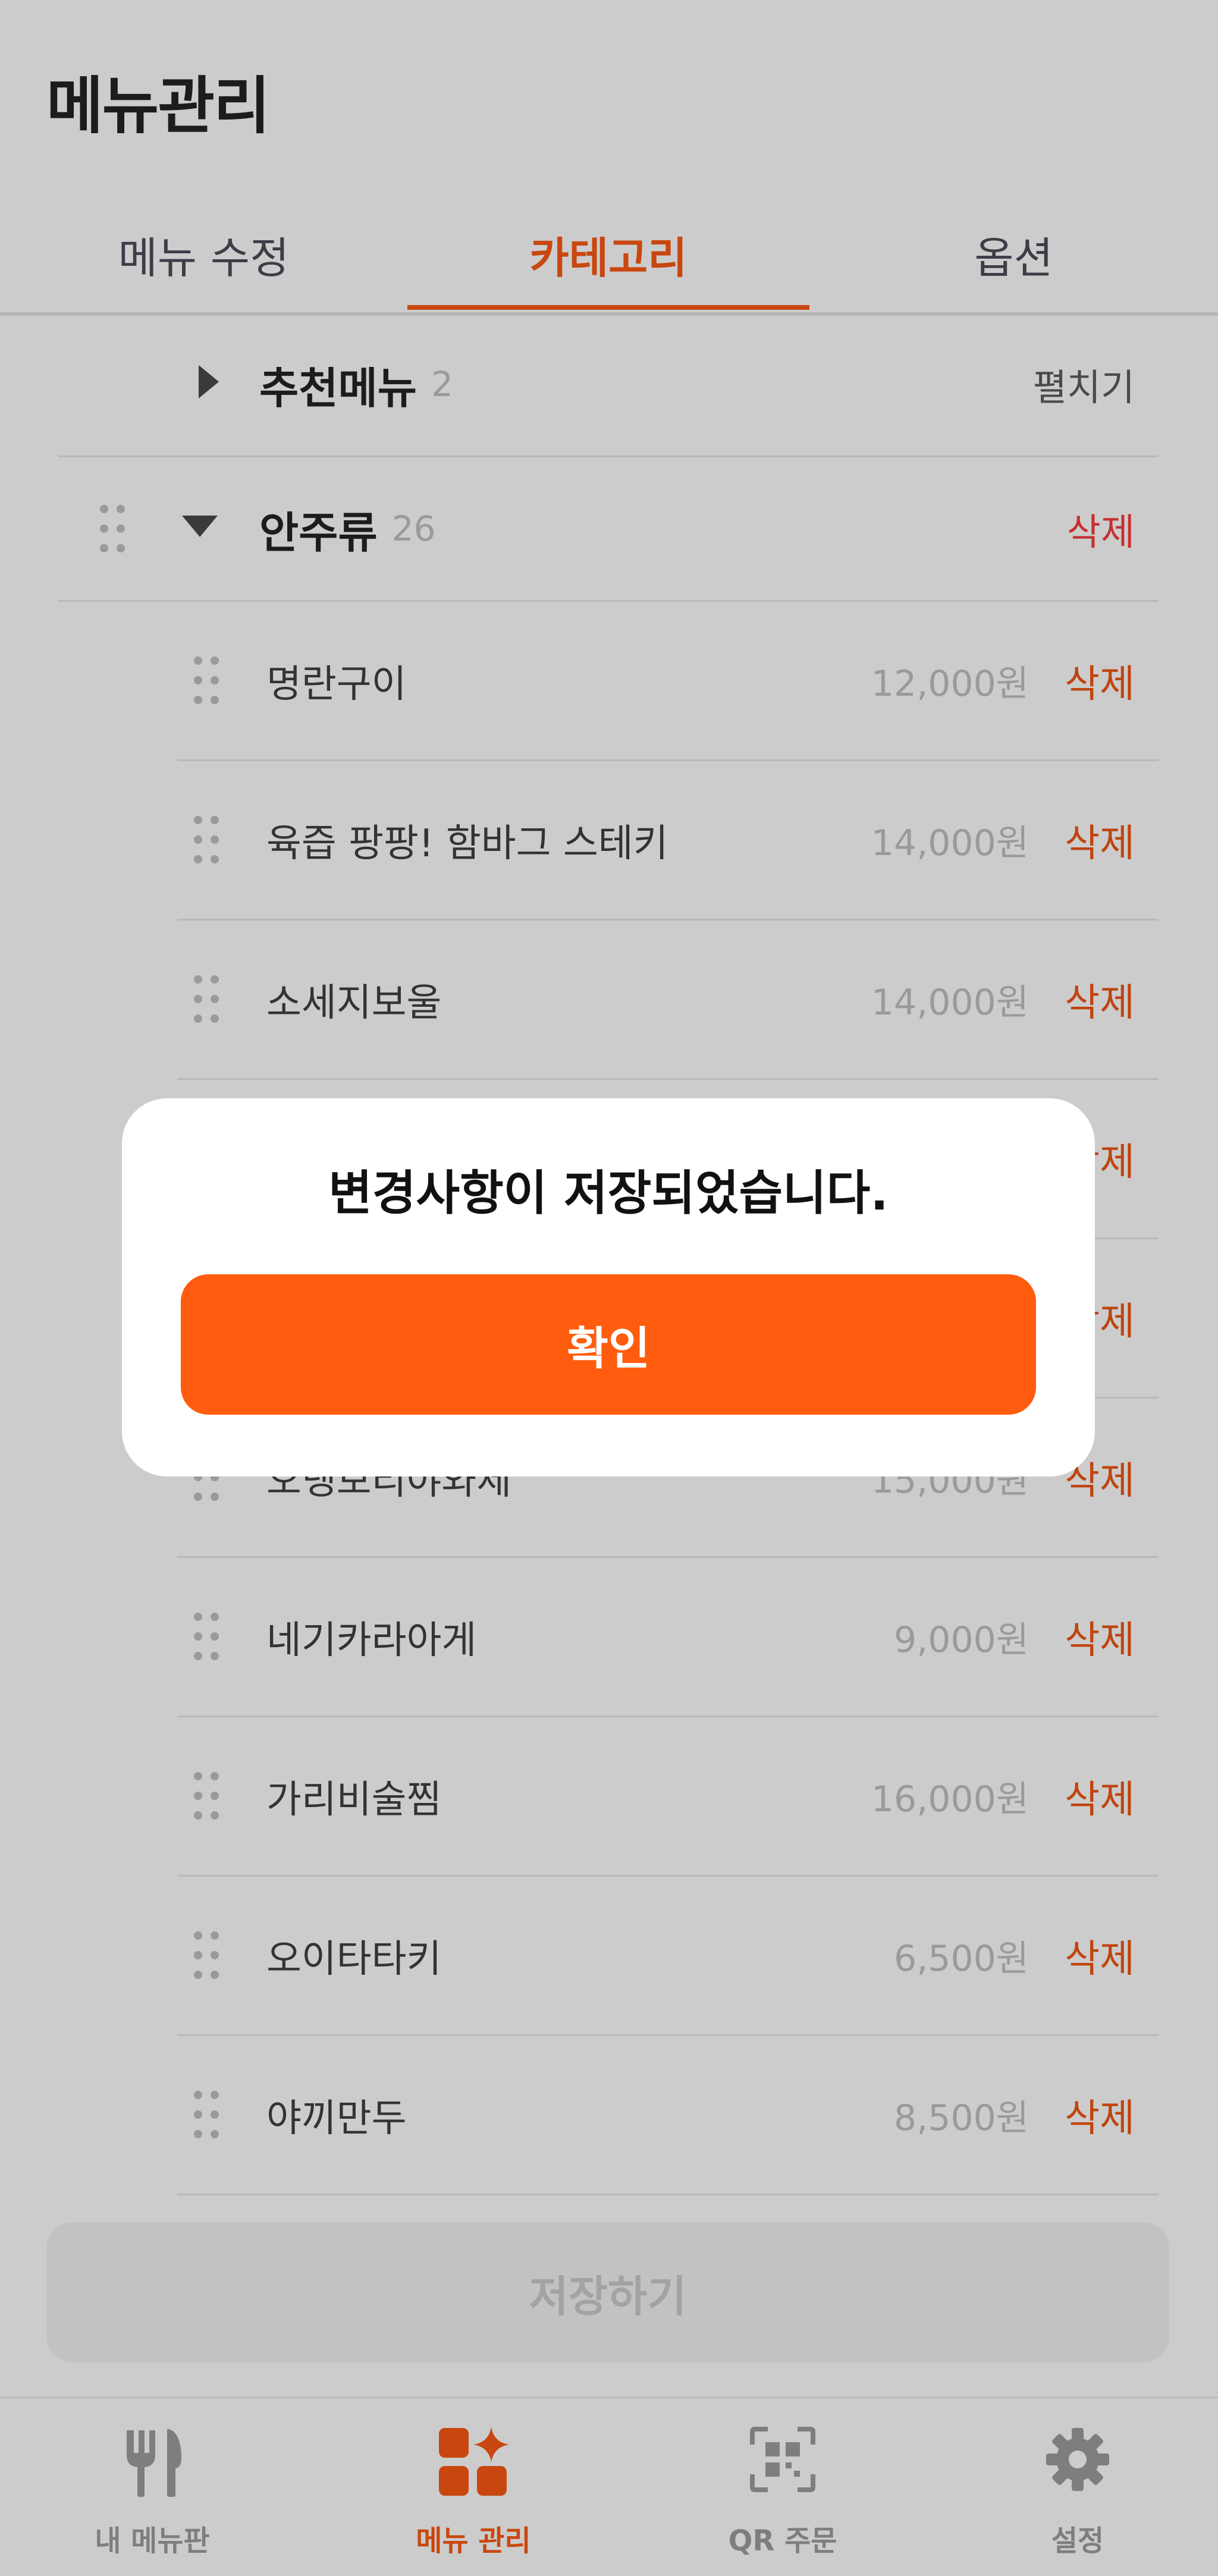  What do you see at coordinates (607, 2292) in the screenshot?
I see `save-button: 저장하기` at bounding box center [607, 2292].